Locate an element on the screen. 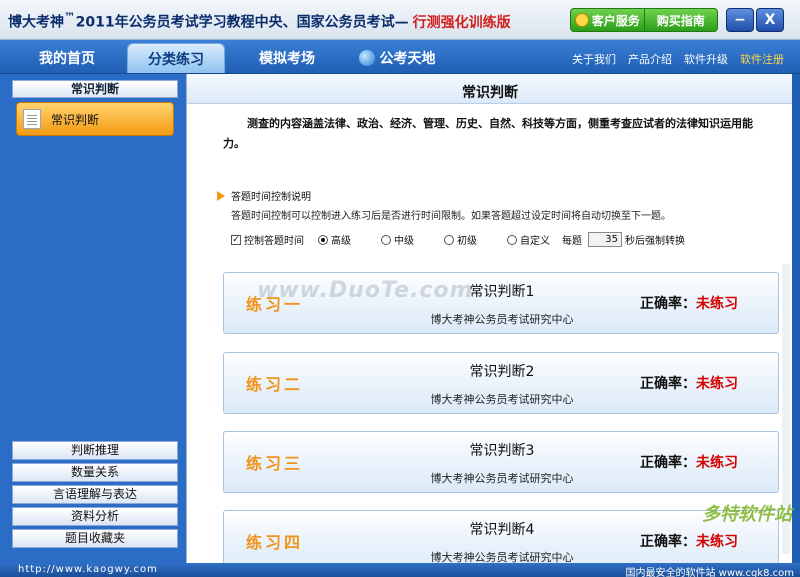 The image size is (800, 577). category-quantitative: 数量关系 is located at coordinates (95, 472).